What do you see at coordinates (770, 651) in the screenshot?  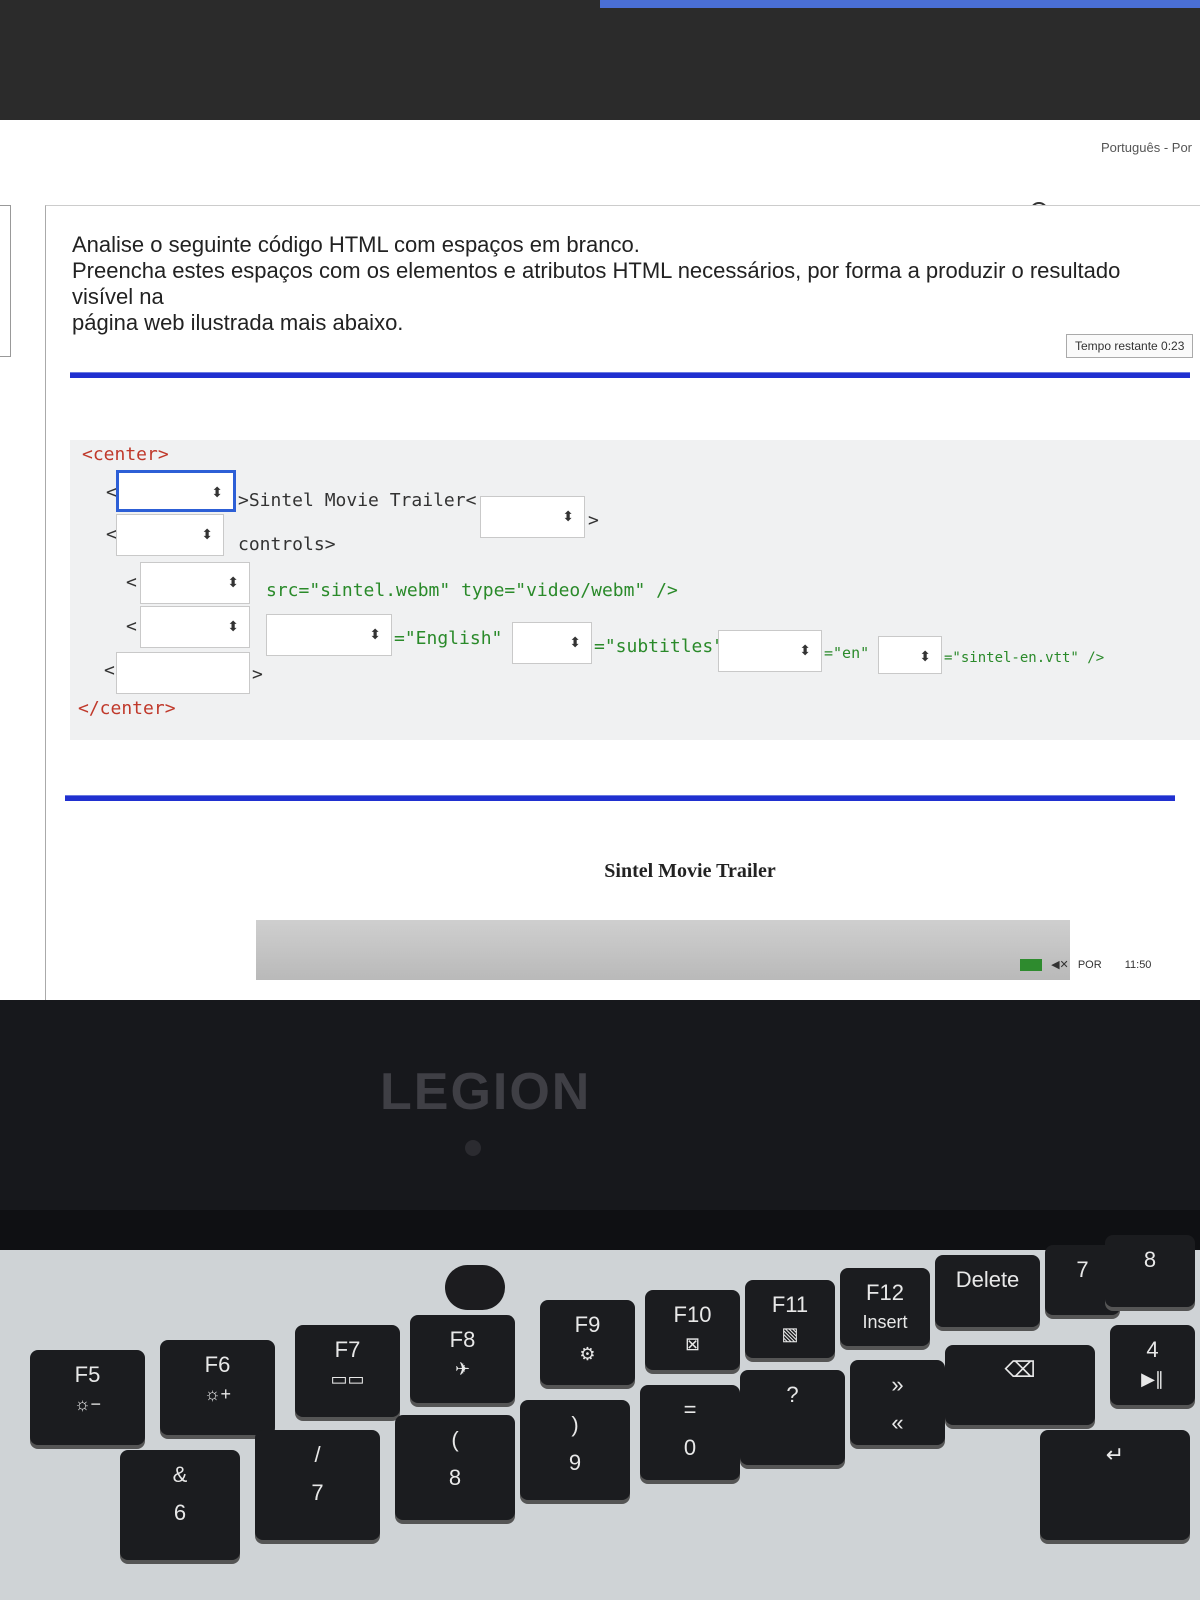 I see `select-attribute-3: ⬍` at bounding box center [770, 651].